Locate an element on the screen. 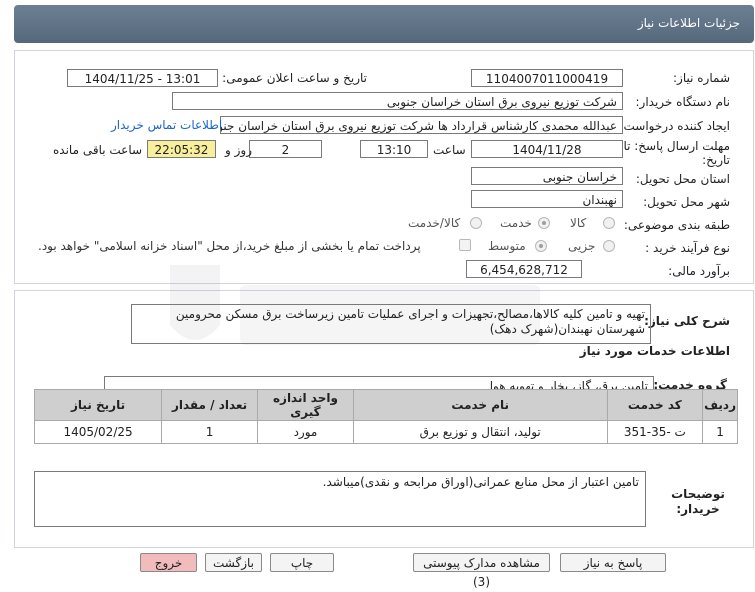  process-radio-medium is located at coordinates (541, 246).